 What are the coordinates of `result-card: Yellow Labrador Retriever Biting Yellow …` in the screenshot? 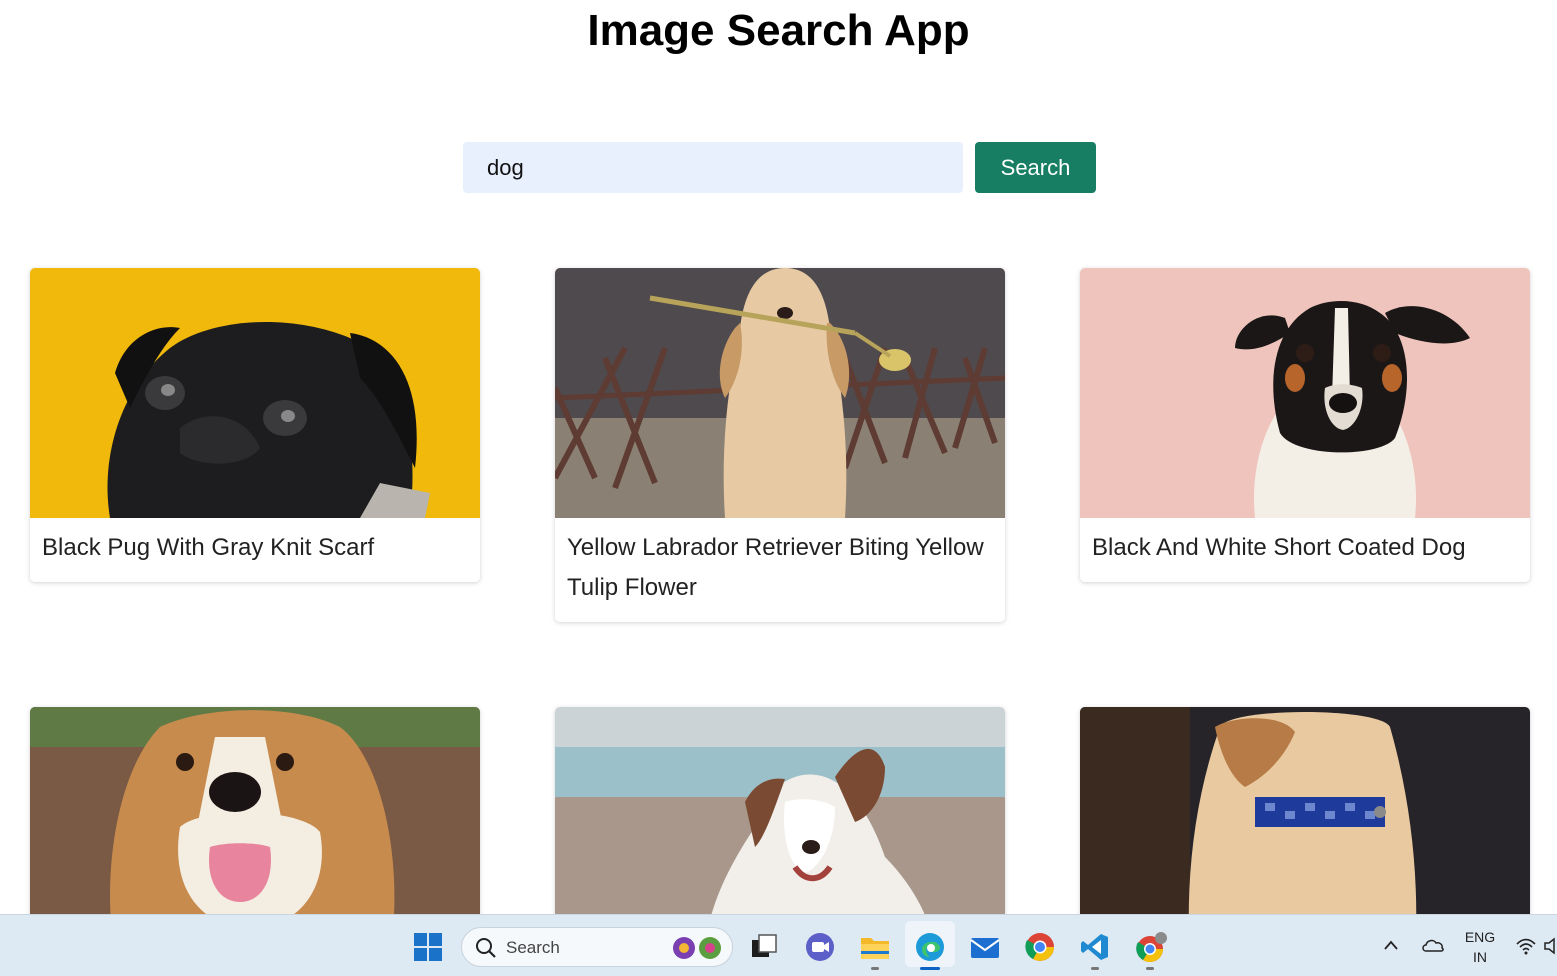 It's located at (780, 445).